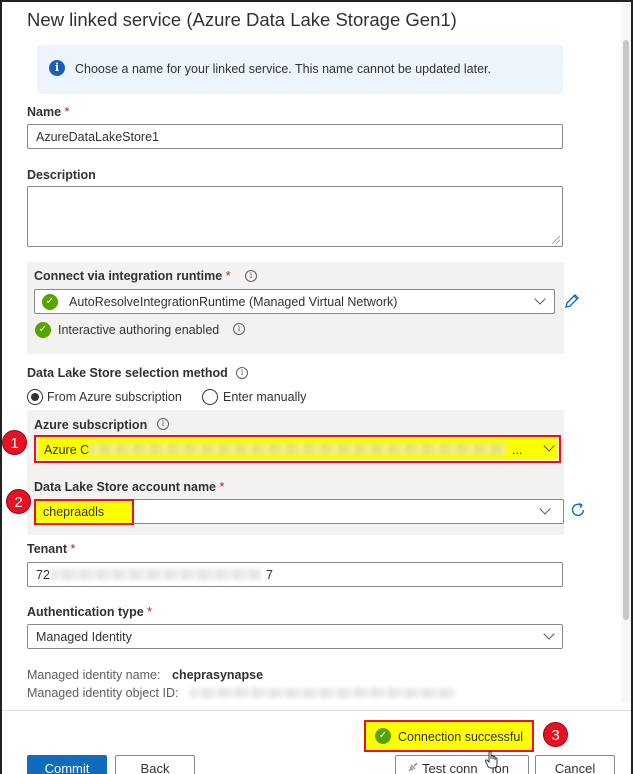  Describe the element at coordinates (48, 112) in the screenshot. I see `name-label: Name *` at that location.